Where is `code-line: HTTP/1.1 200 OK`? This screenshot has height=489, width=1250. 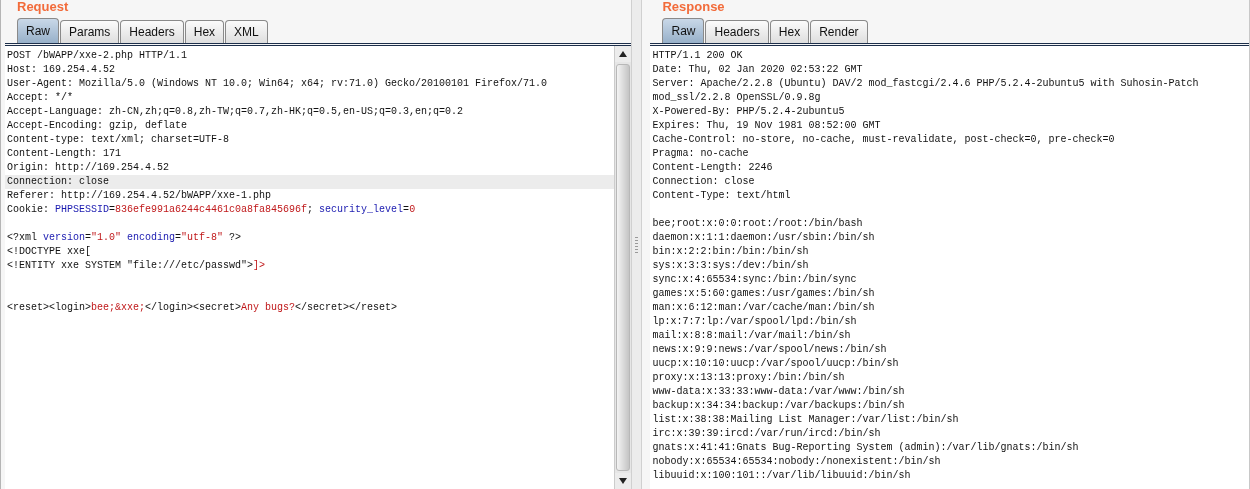
code-line: HTTP/1.1 200 OK is located at coordinates (697, 56).